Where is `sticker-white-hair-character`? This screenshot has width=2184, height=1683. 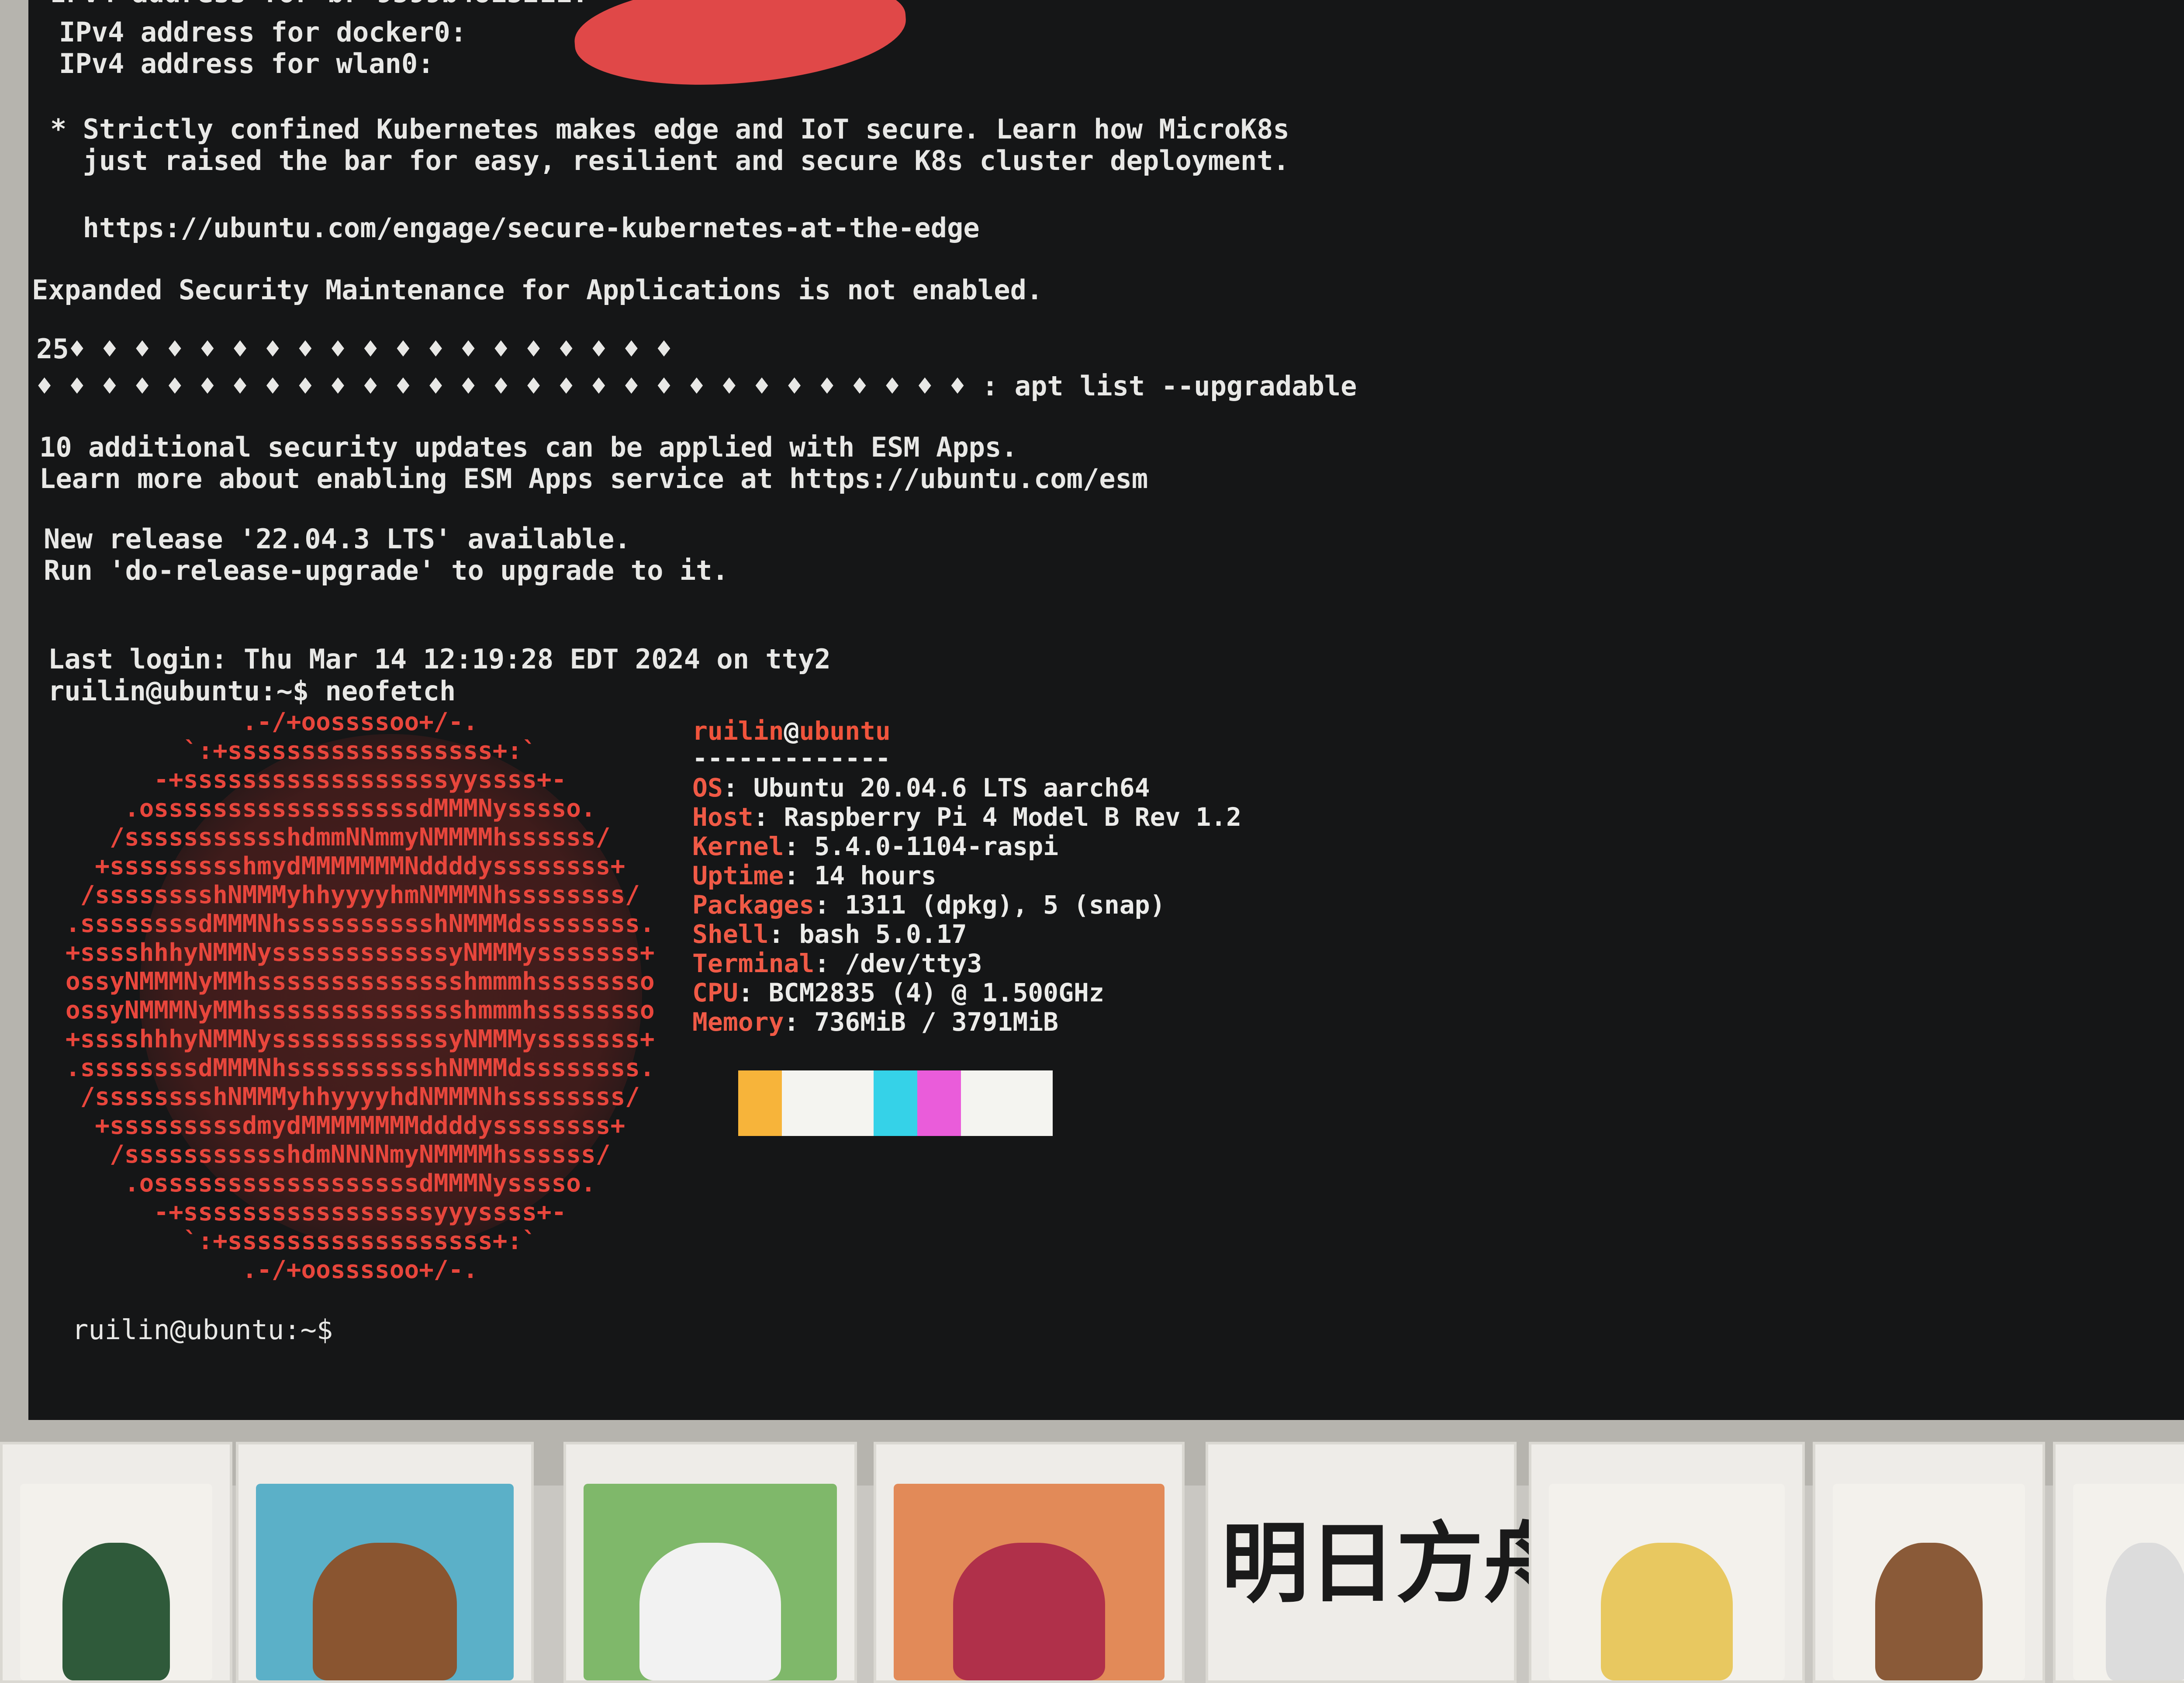
sticker-white-hair-character is located at coordinates (2118, 1562).